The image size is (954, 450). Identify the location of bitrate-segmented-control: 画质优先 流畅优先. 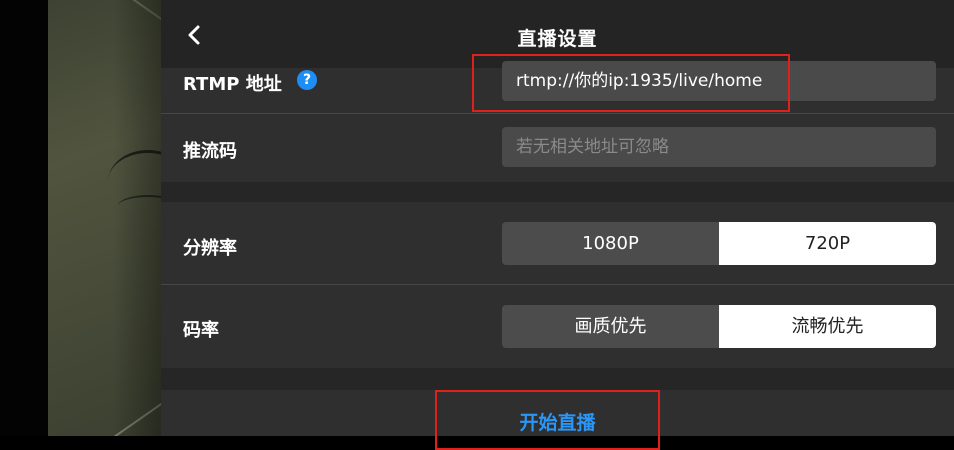
(719, 326).